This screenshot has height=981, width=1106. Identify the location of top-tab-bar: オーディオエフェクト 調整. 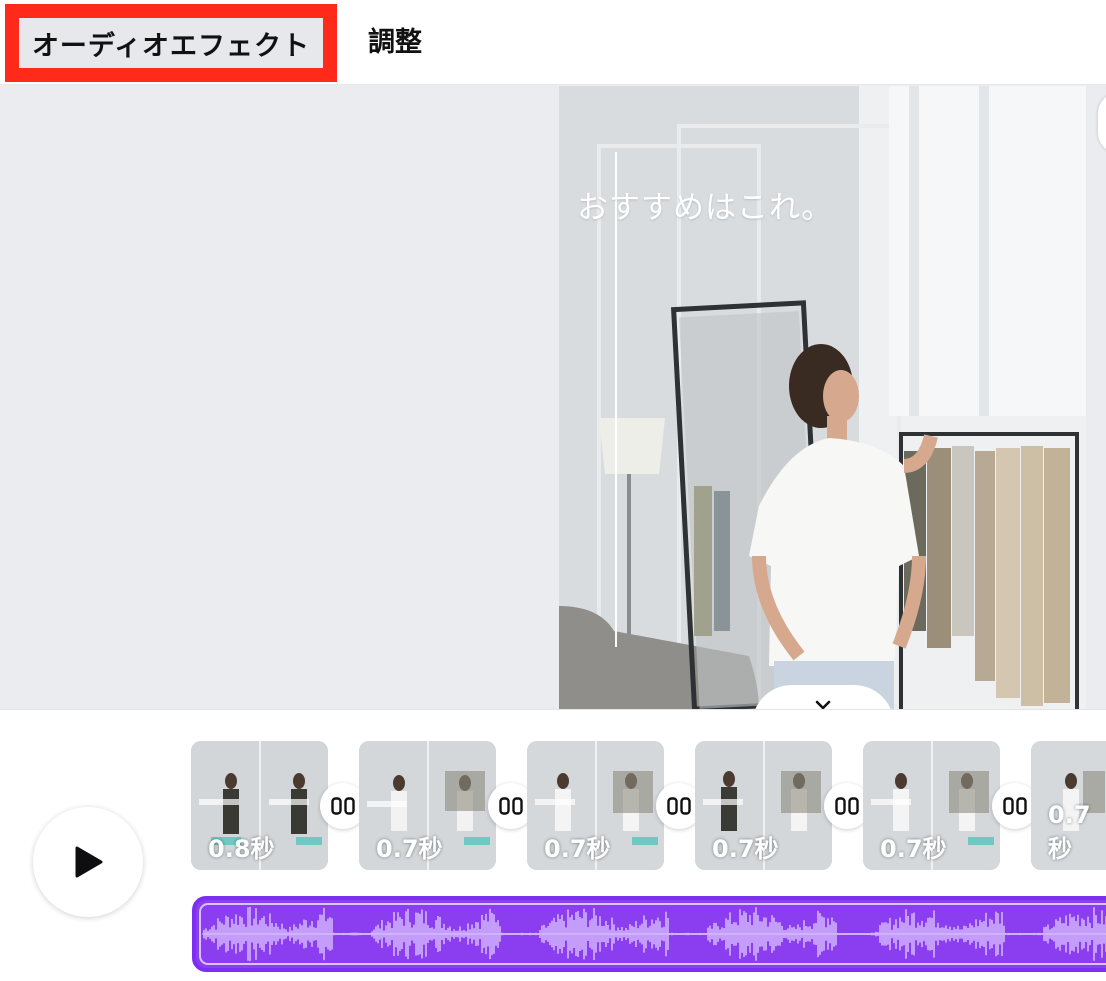
(553, 42).